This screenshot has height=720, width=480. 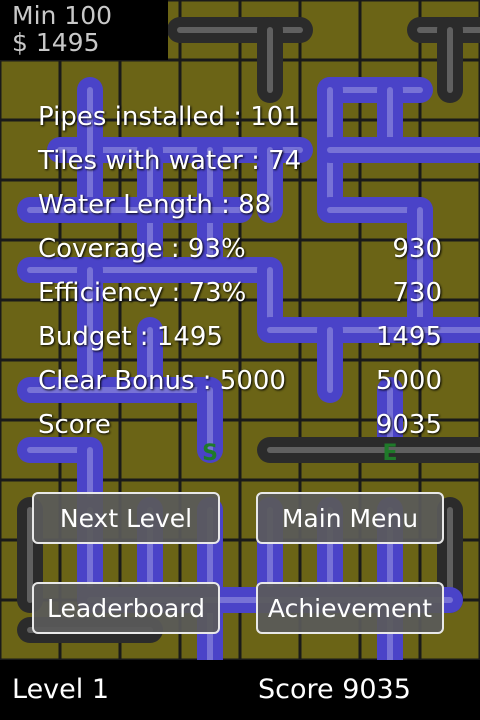 I want to click on result-row-coverage: Coverage : 93% 930, so click(x=240, y=250).